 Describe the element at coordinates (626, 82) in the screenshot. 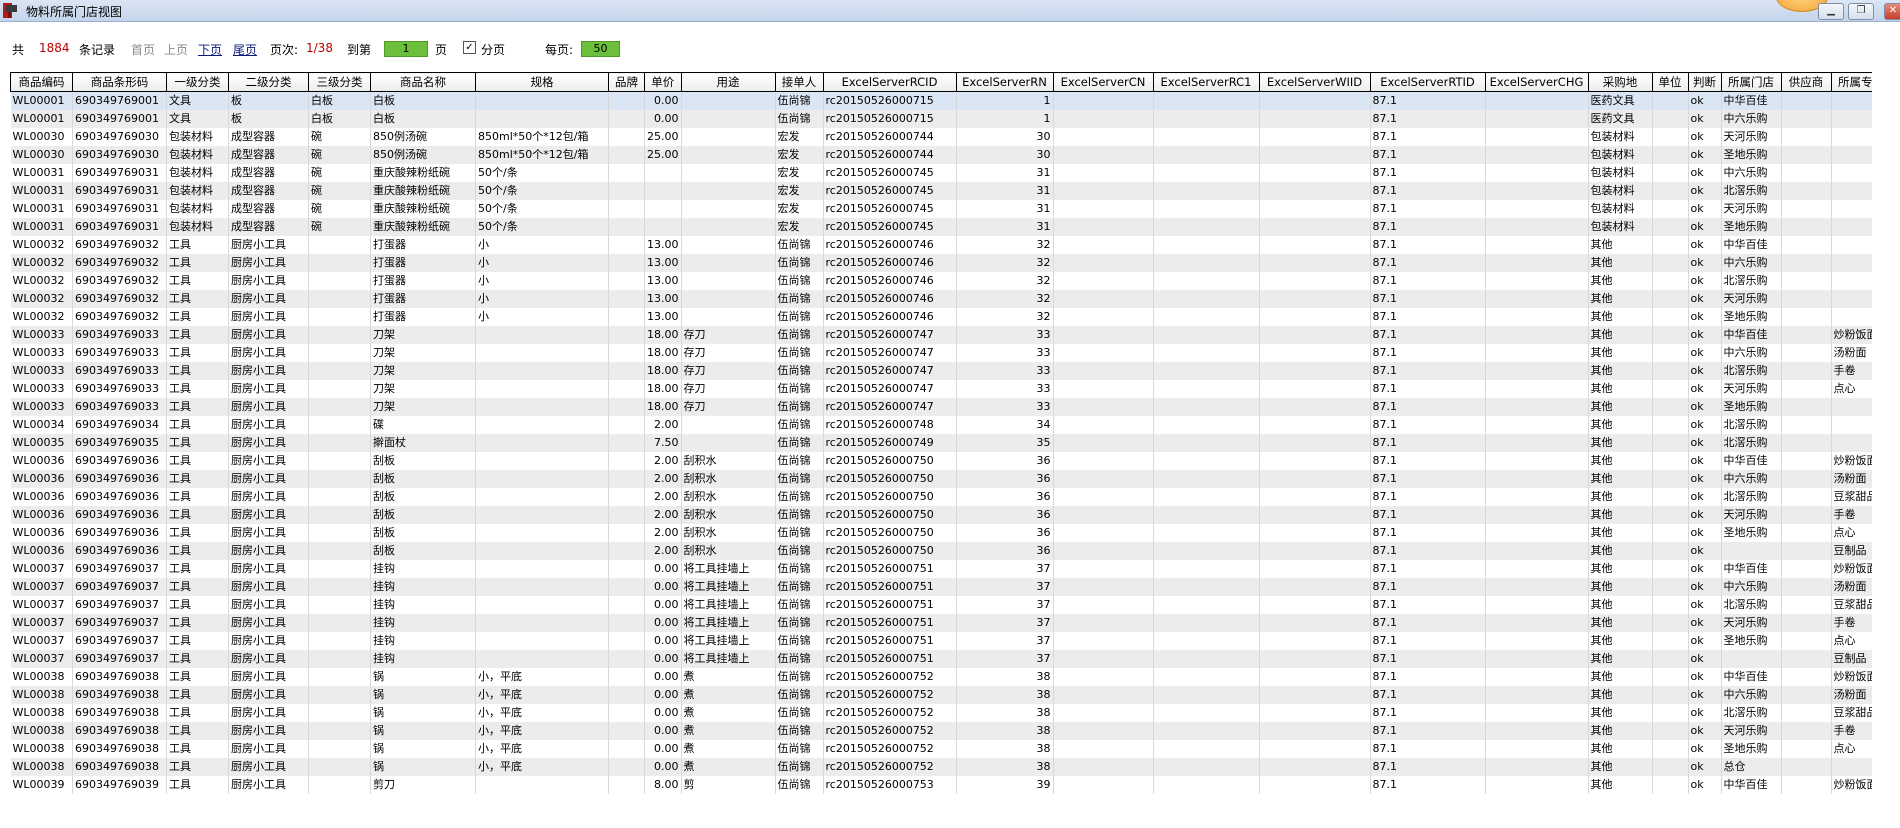

I see `column-header: 品牌` at that location.